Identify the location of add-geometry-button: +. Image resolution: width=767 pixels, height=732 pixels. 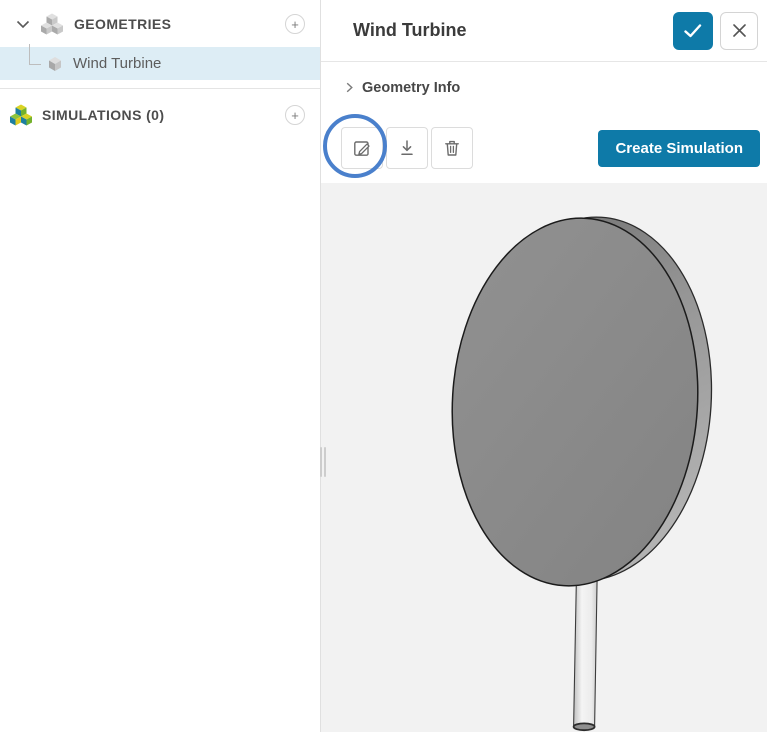
(295, 24).